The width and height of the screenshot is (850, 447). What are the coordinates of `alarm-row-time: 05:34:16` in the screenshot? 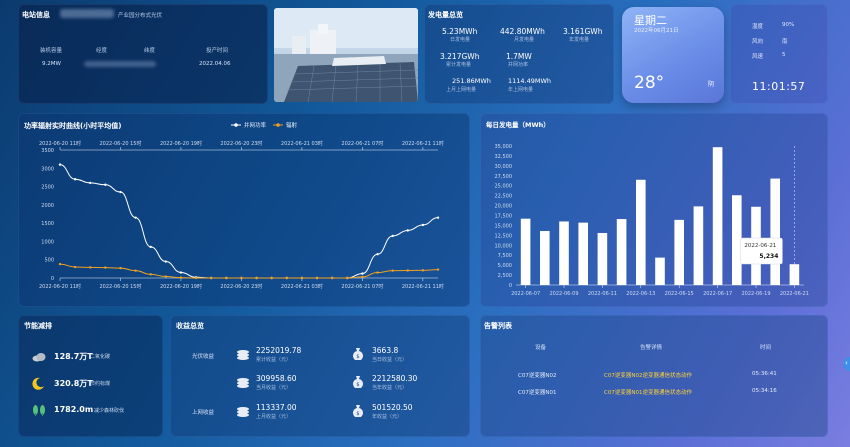 It's located at (764, 391).